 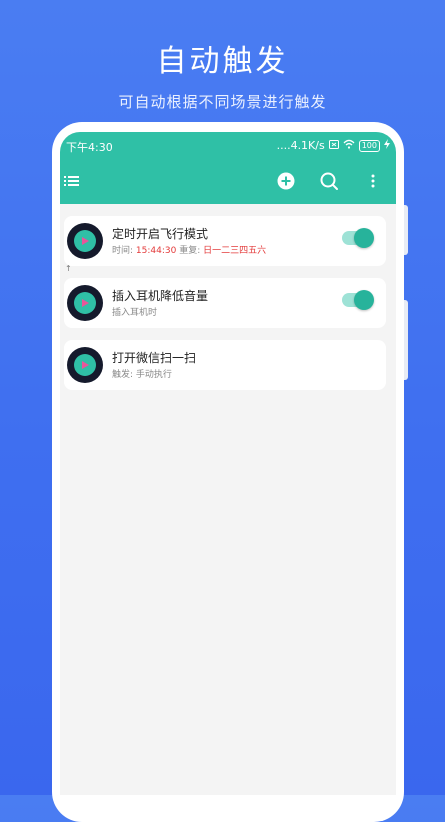 I want to click on repeat-label: 重复:, so click(x=190, y=251).